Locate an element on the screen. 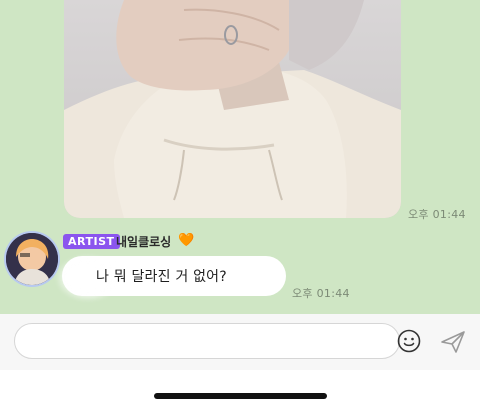 Image resolution: width=480 pixels, height=410 pixels. sender-name: 내일클로싱 is located at coordinates (144, 242).